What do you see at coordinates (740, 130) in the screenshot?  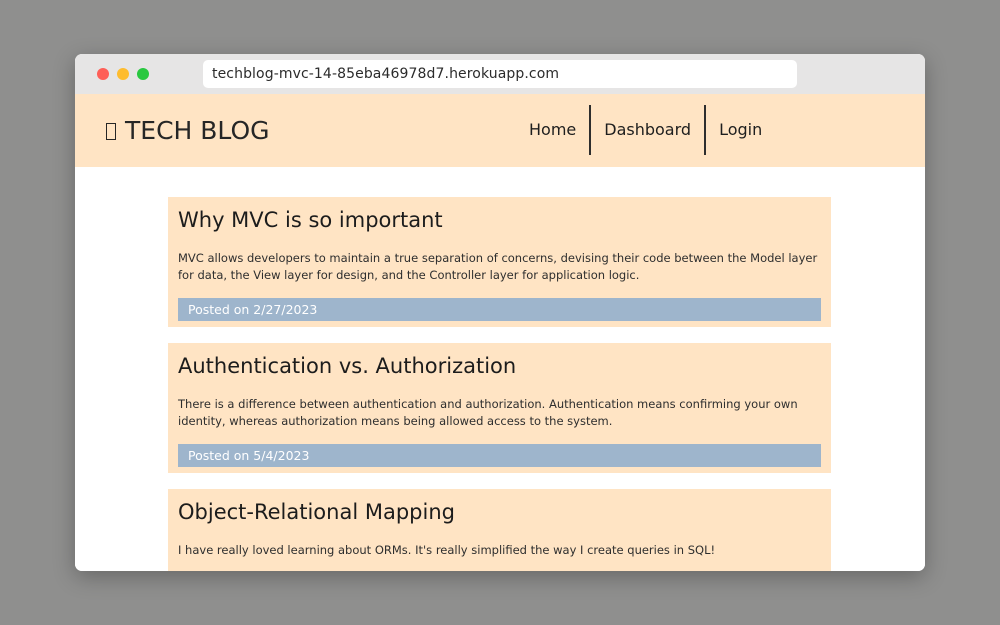 I see `nav-link-login: Login` at bounding box center [740, 130].